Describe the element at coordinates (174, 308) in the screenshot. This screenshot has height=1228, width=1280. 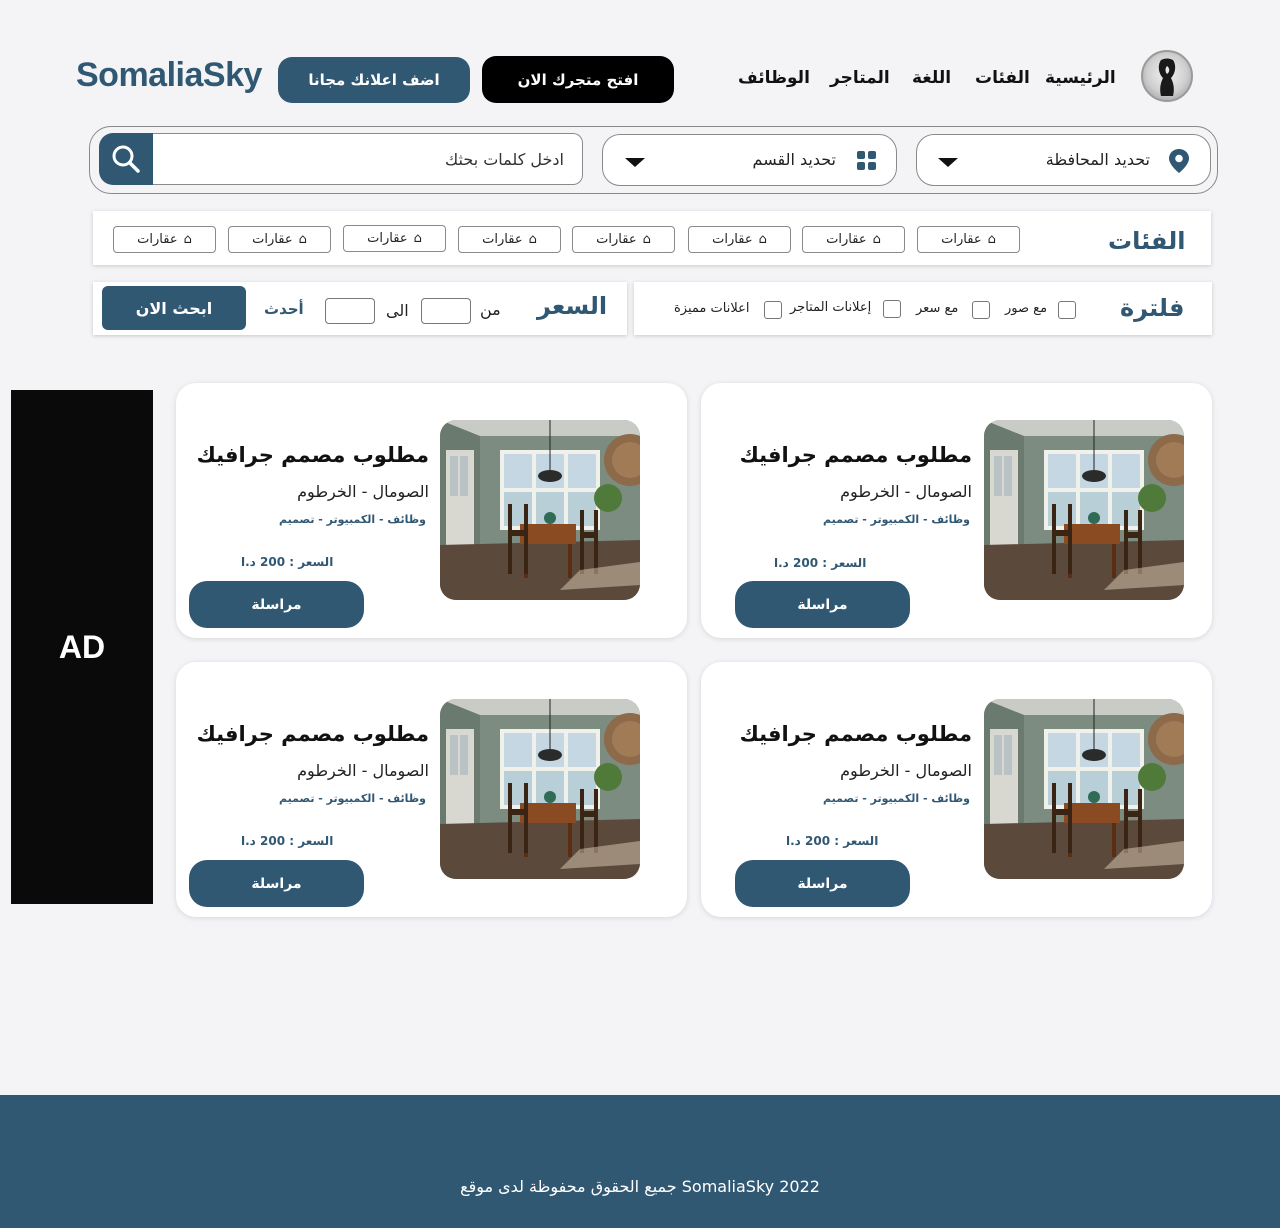
I see `search-now-button: ابحث الان` at that location.